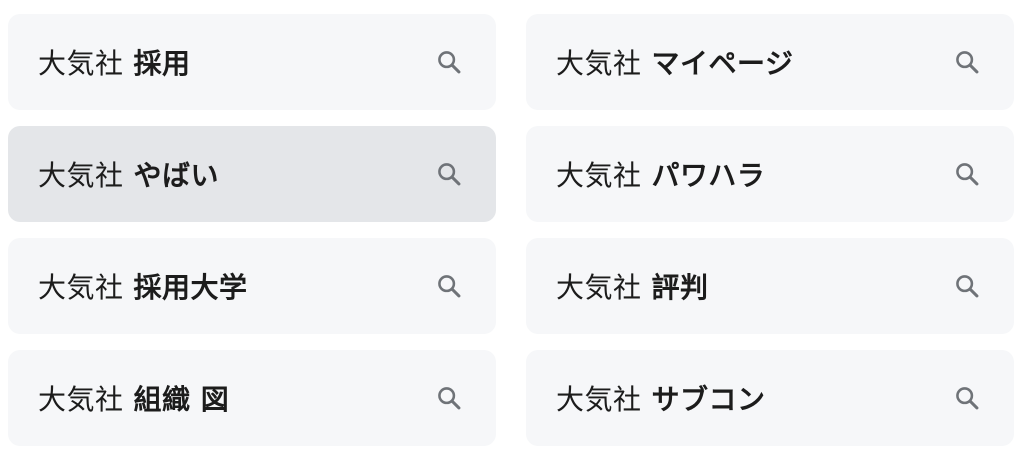 This screenshot has height=454, width=1024. Describe the element at coordinates (162, 63) in the screenshot. I see `suggestion-term: 採用` at that location.